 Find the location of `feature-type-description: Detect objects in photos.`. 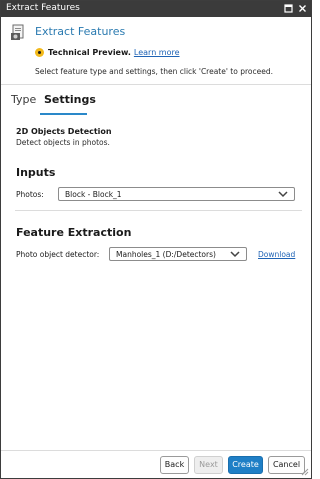

feature-type-description: Detect objects in photos. is located at coordinates (63, 142).